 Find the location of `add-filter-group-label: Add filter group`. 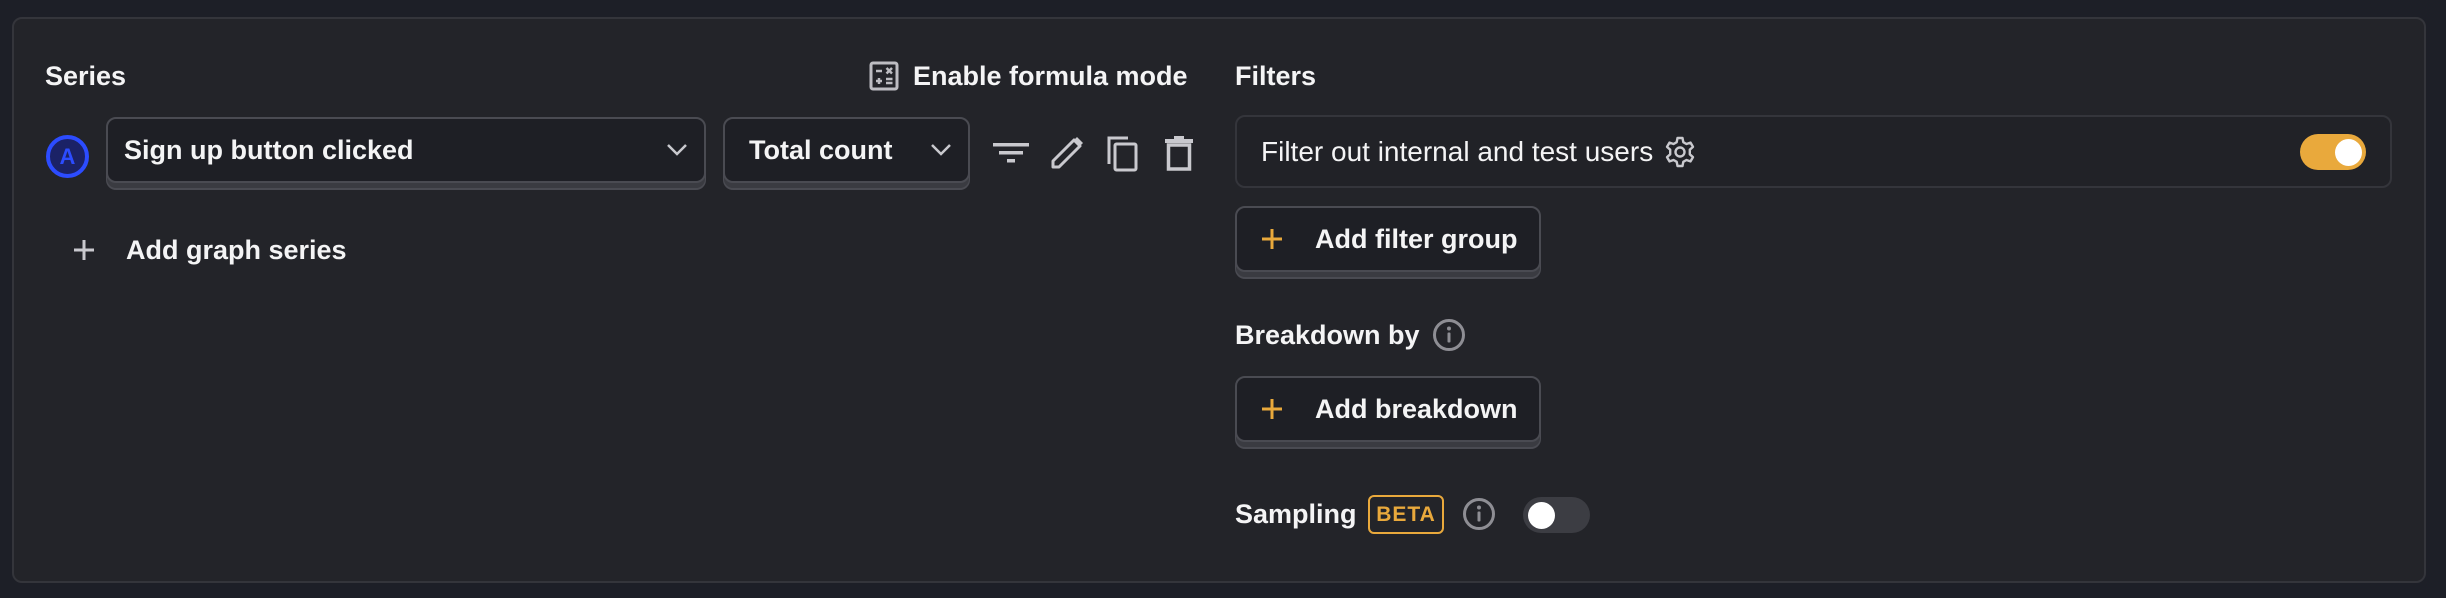

add-filter-group-label: Add filter group is located at coordinates (1416, 238).